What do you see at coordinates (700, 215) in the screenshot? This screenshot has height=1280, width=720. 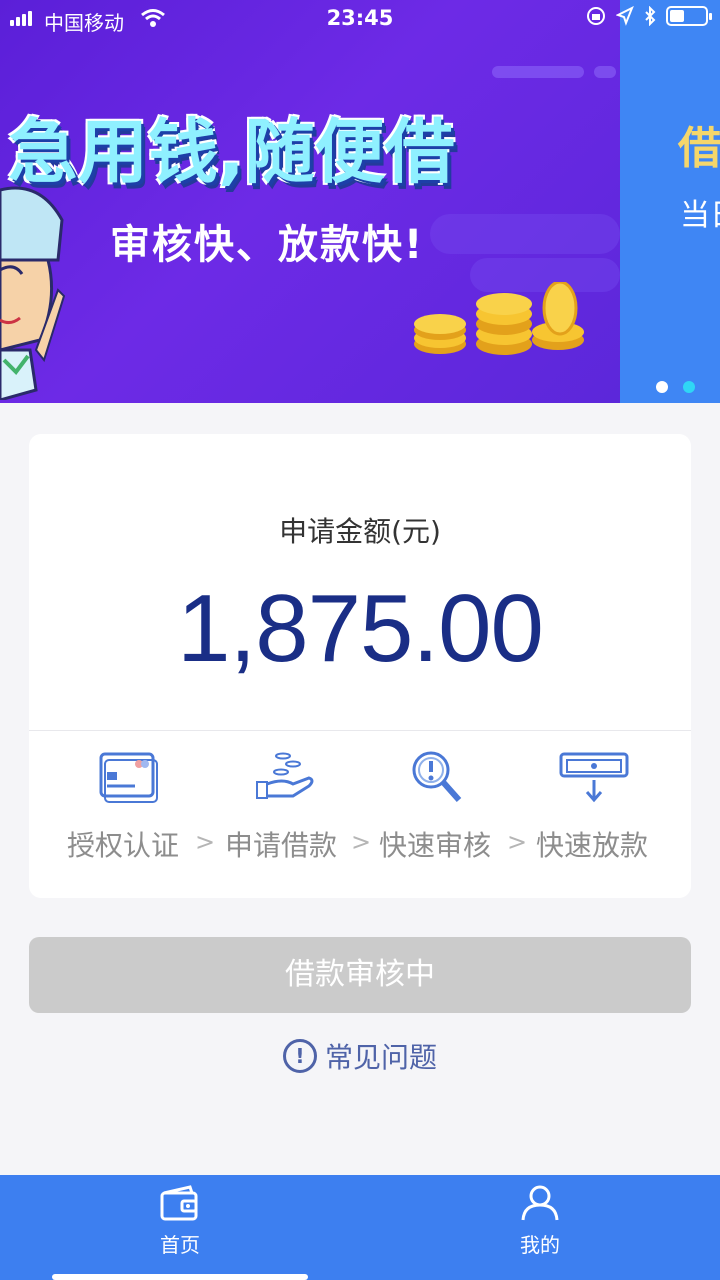 I see `banner-slide-2-subtitle: 当日` at bounding box center [700, 215].